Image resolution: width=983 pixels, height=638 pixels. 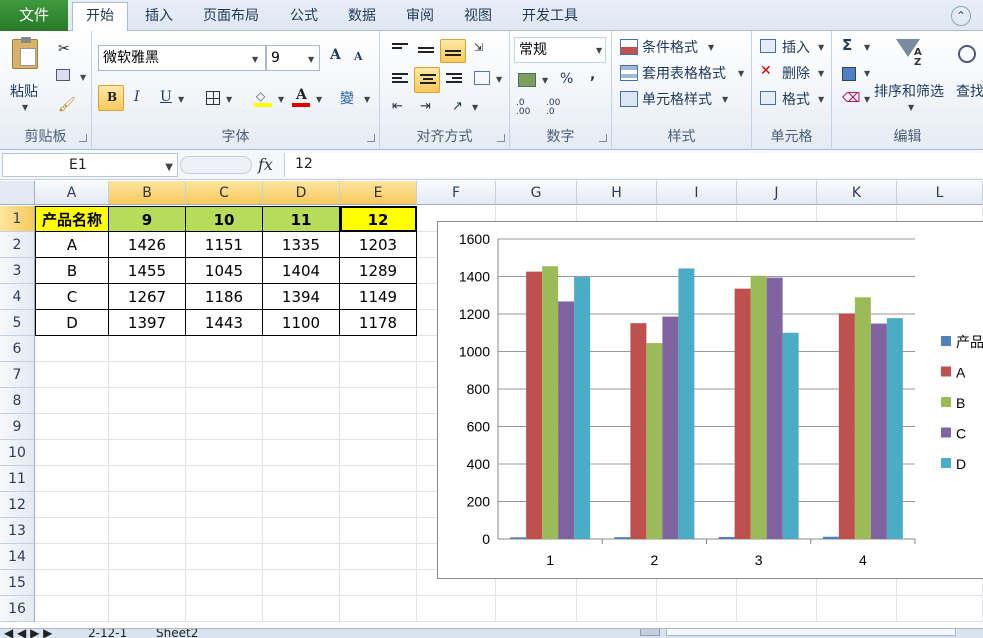 I want to click on cell-E4: 1149, so click(x=378, y=297).